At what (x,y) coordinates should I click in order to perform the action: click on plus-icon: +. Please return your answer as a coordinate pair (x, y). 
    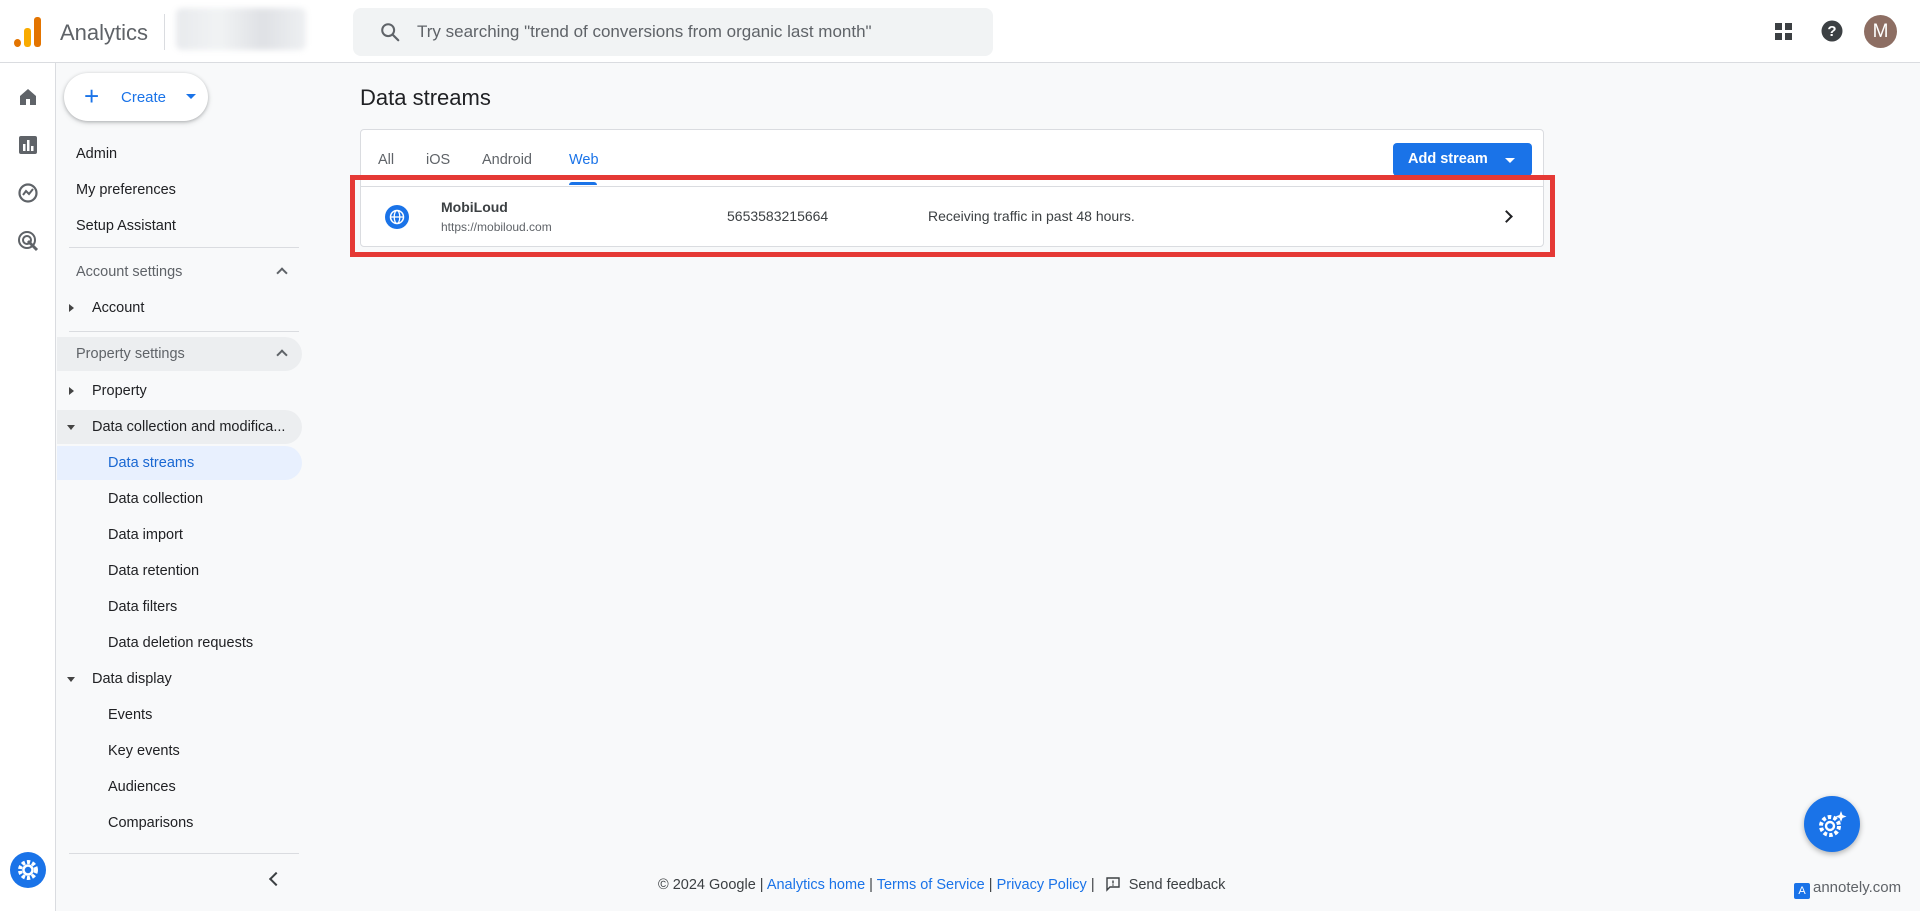
    Looking at the image, I should click on (92, 96).